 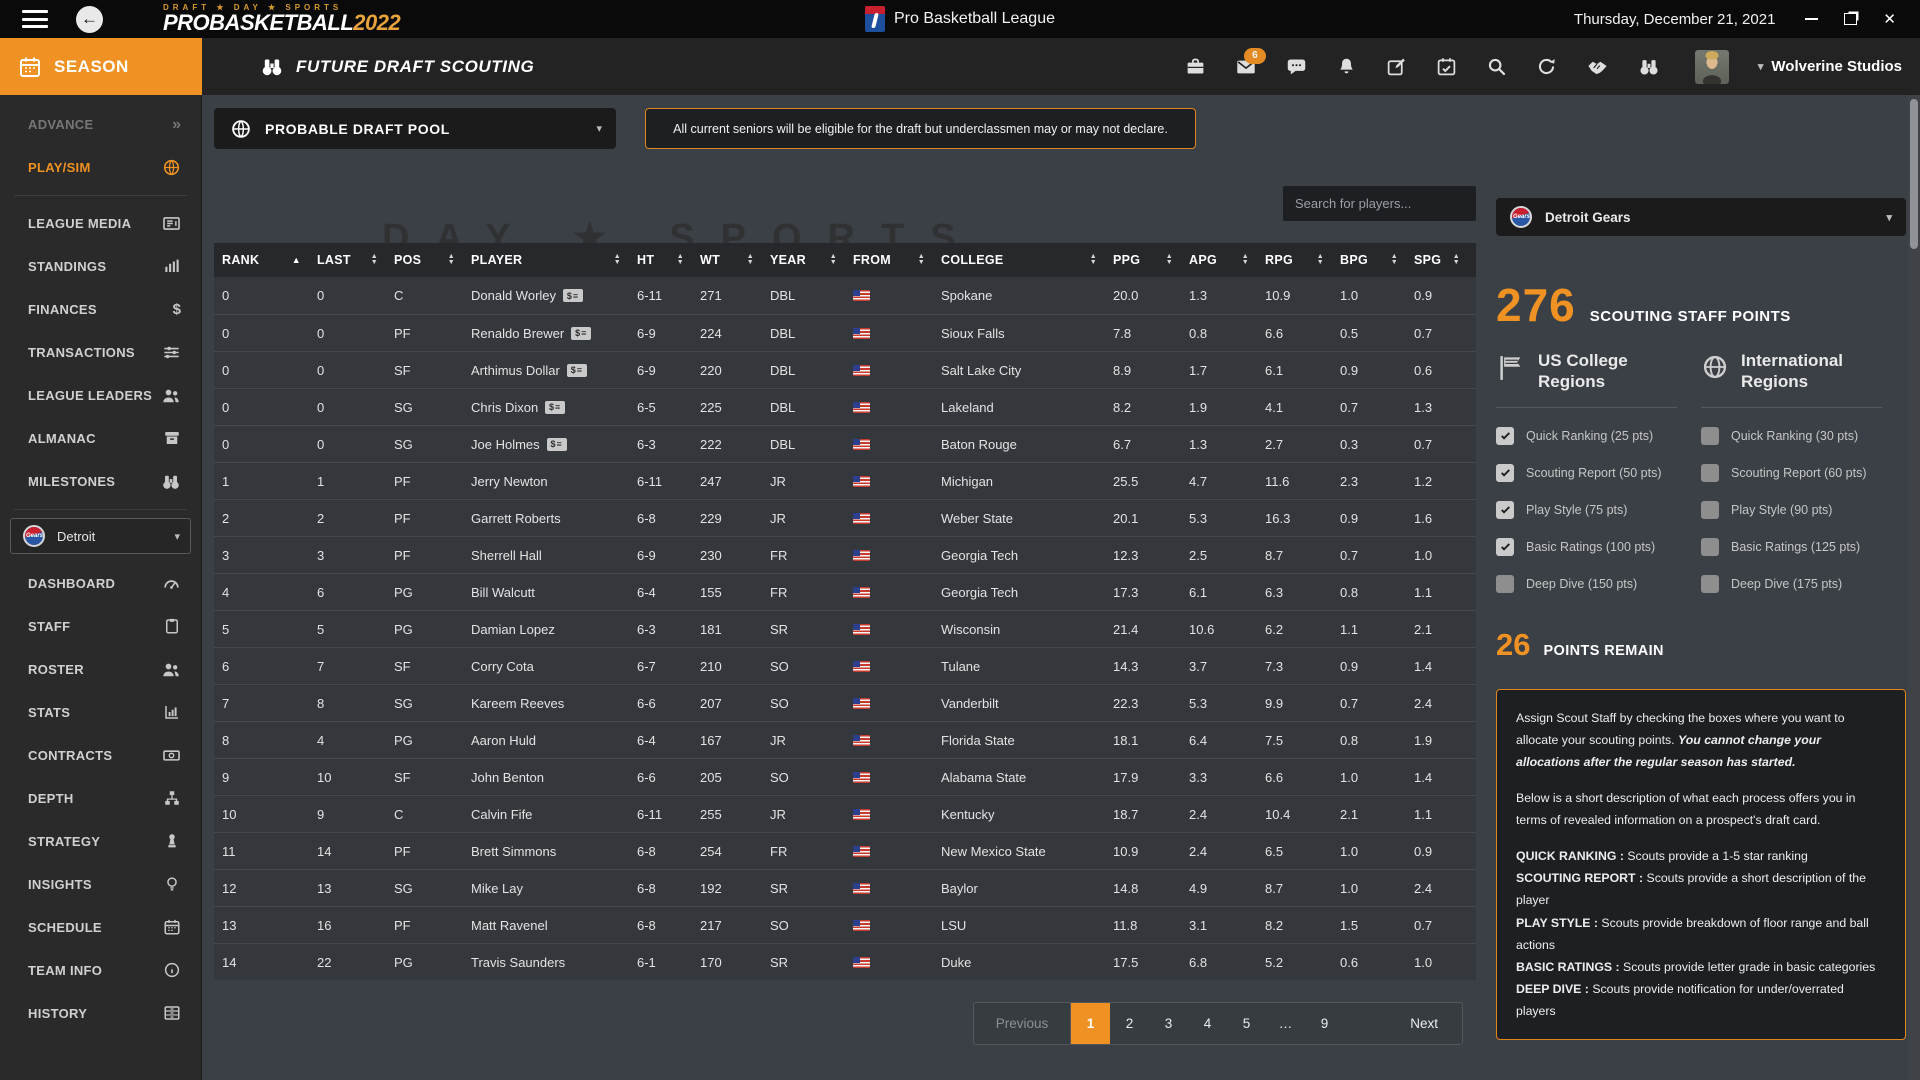 I want to click on sidebar-item-roster: ROSTER, so click(x=100, y=669).